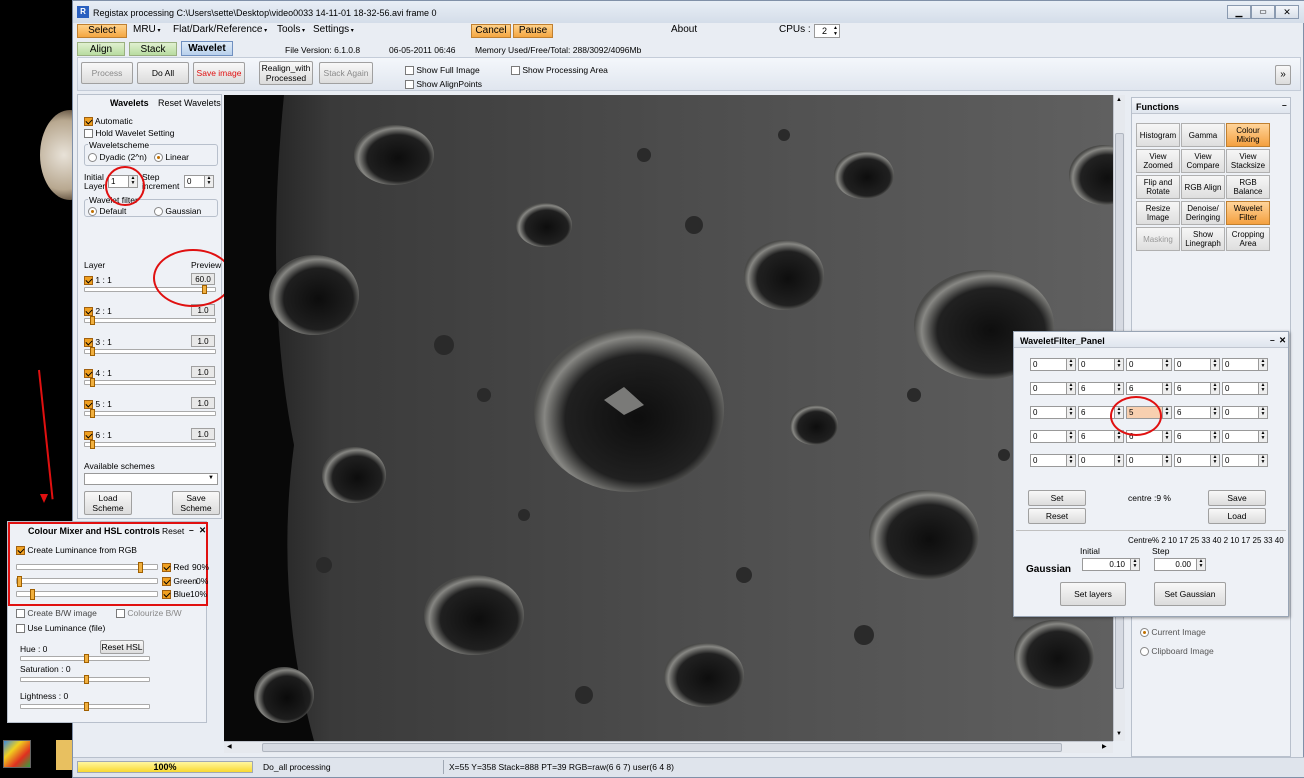  I want to click on function-rgb-balance-button: RGB Balance, so click(1248, 187).